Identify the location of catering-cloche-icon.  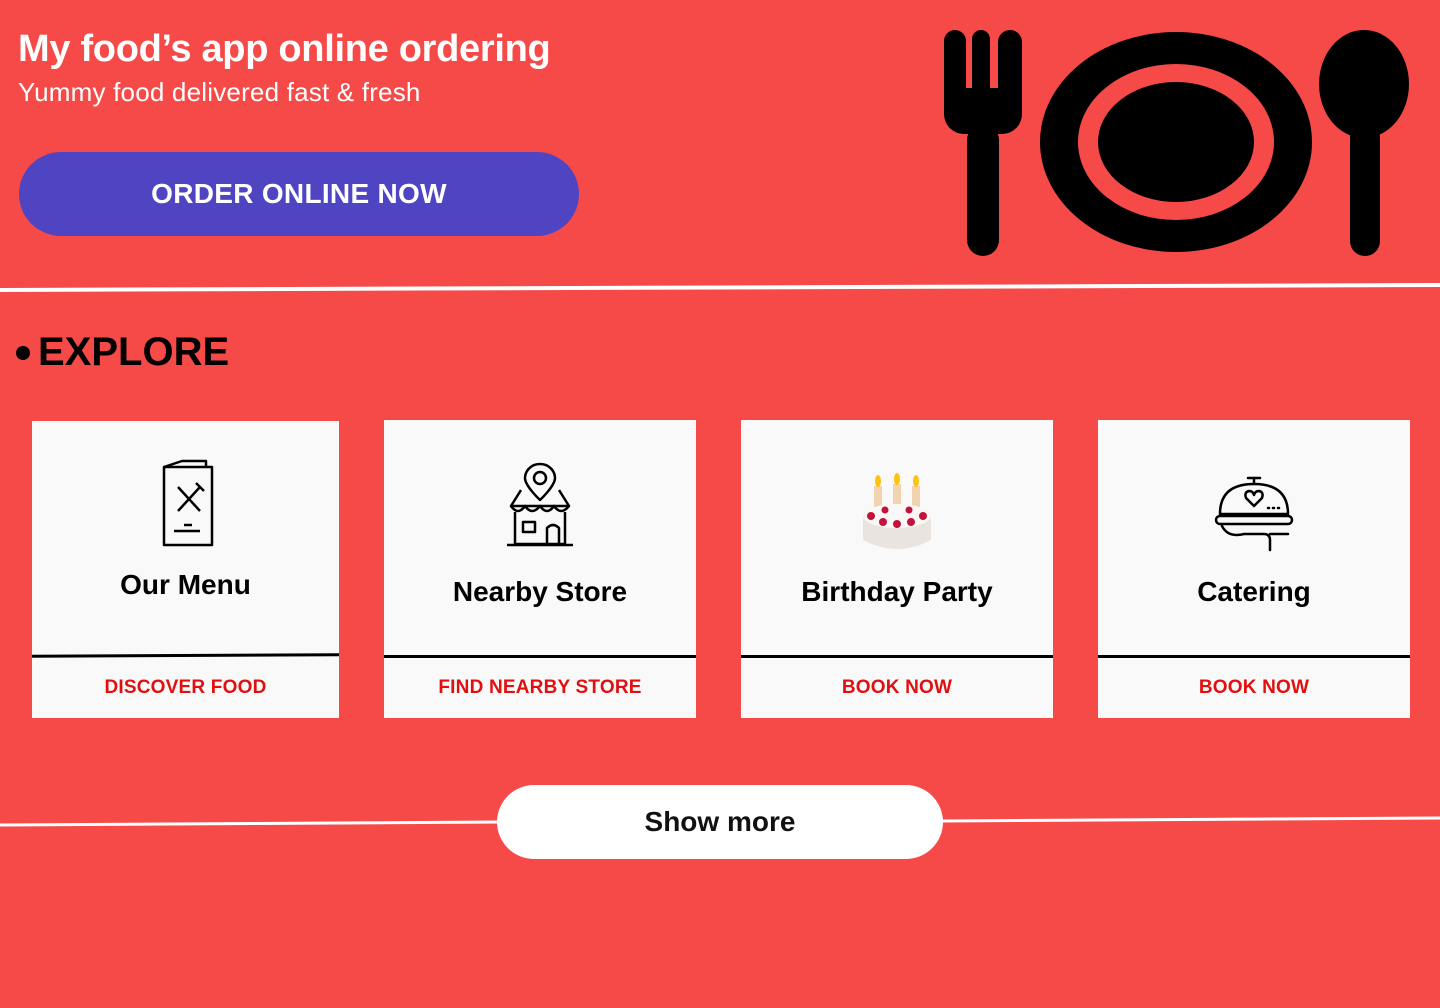
(1254, 514).